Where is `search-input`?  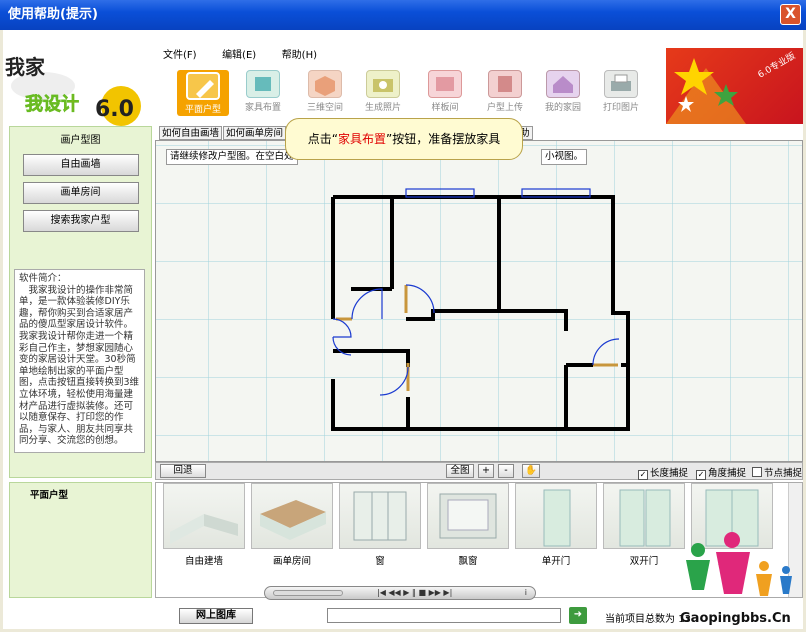 search-input is located at coordinates (444, 615).